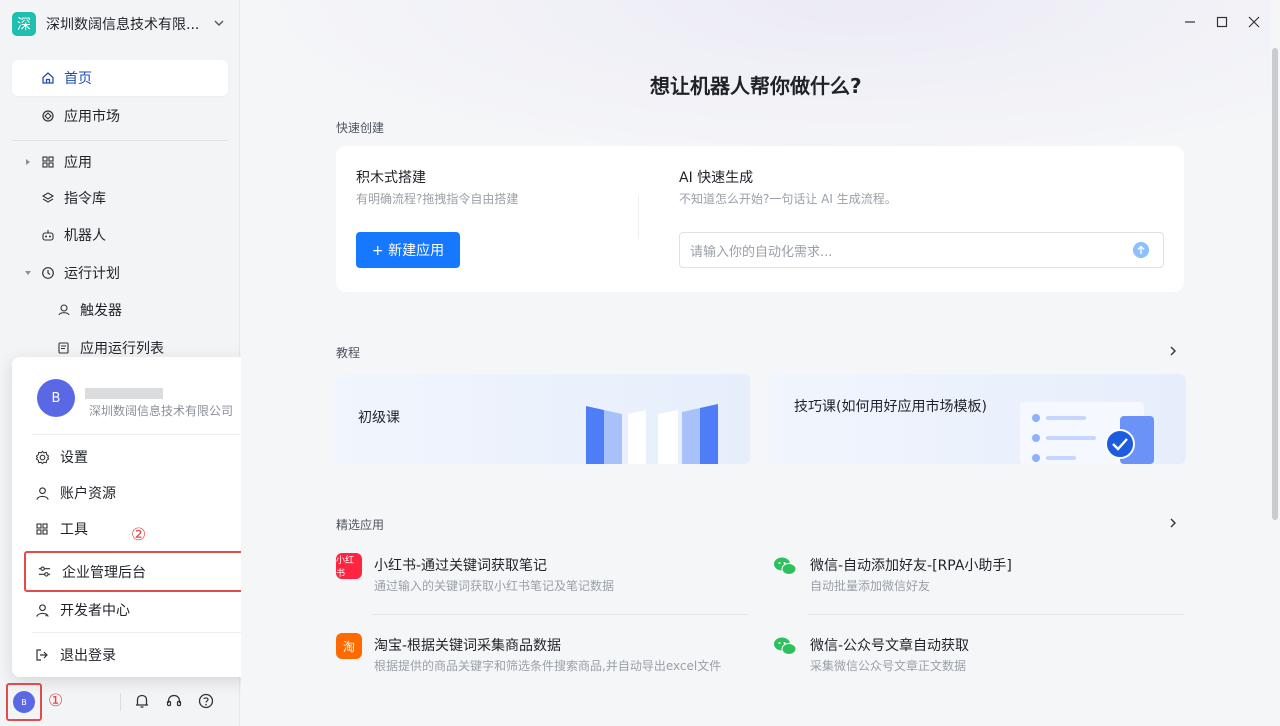 Image resolution: width=1280 pixels, height=726 pixels. What do you see at coordinates (48, 273) in the screenshot?
I see `clock-icon` at bounding box center [48, 273].